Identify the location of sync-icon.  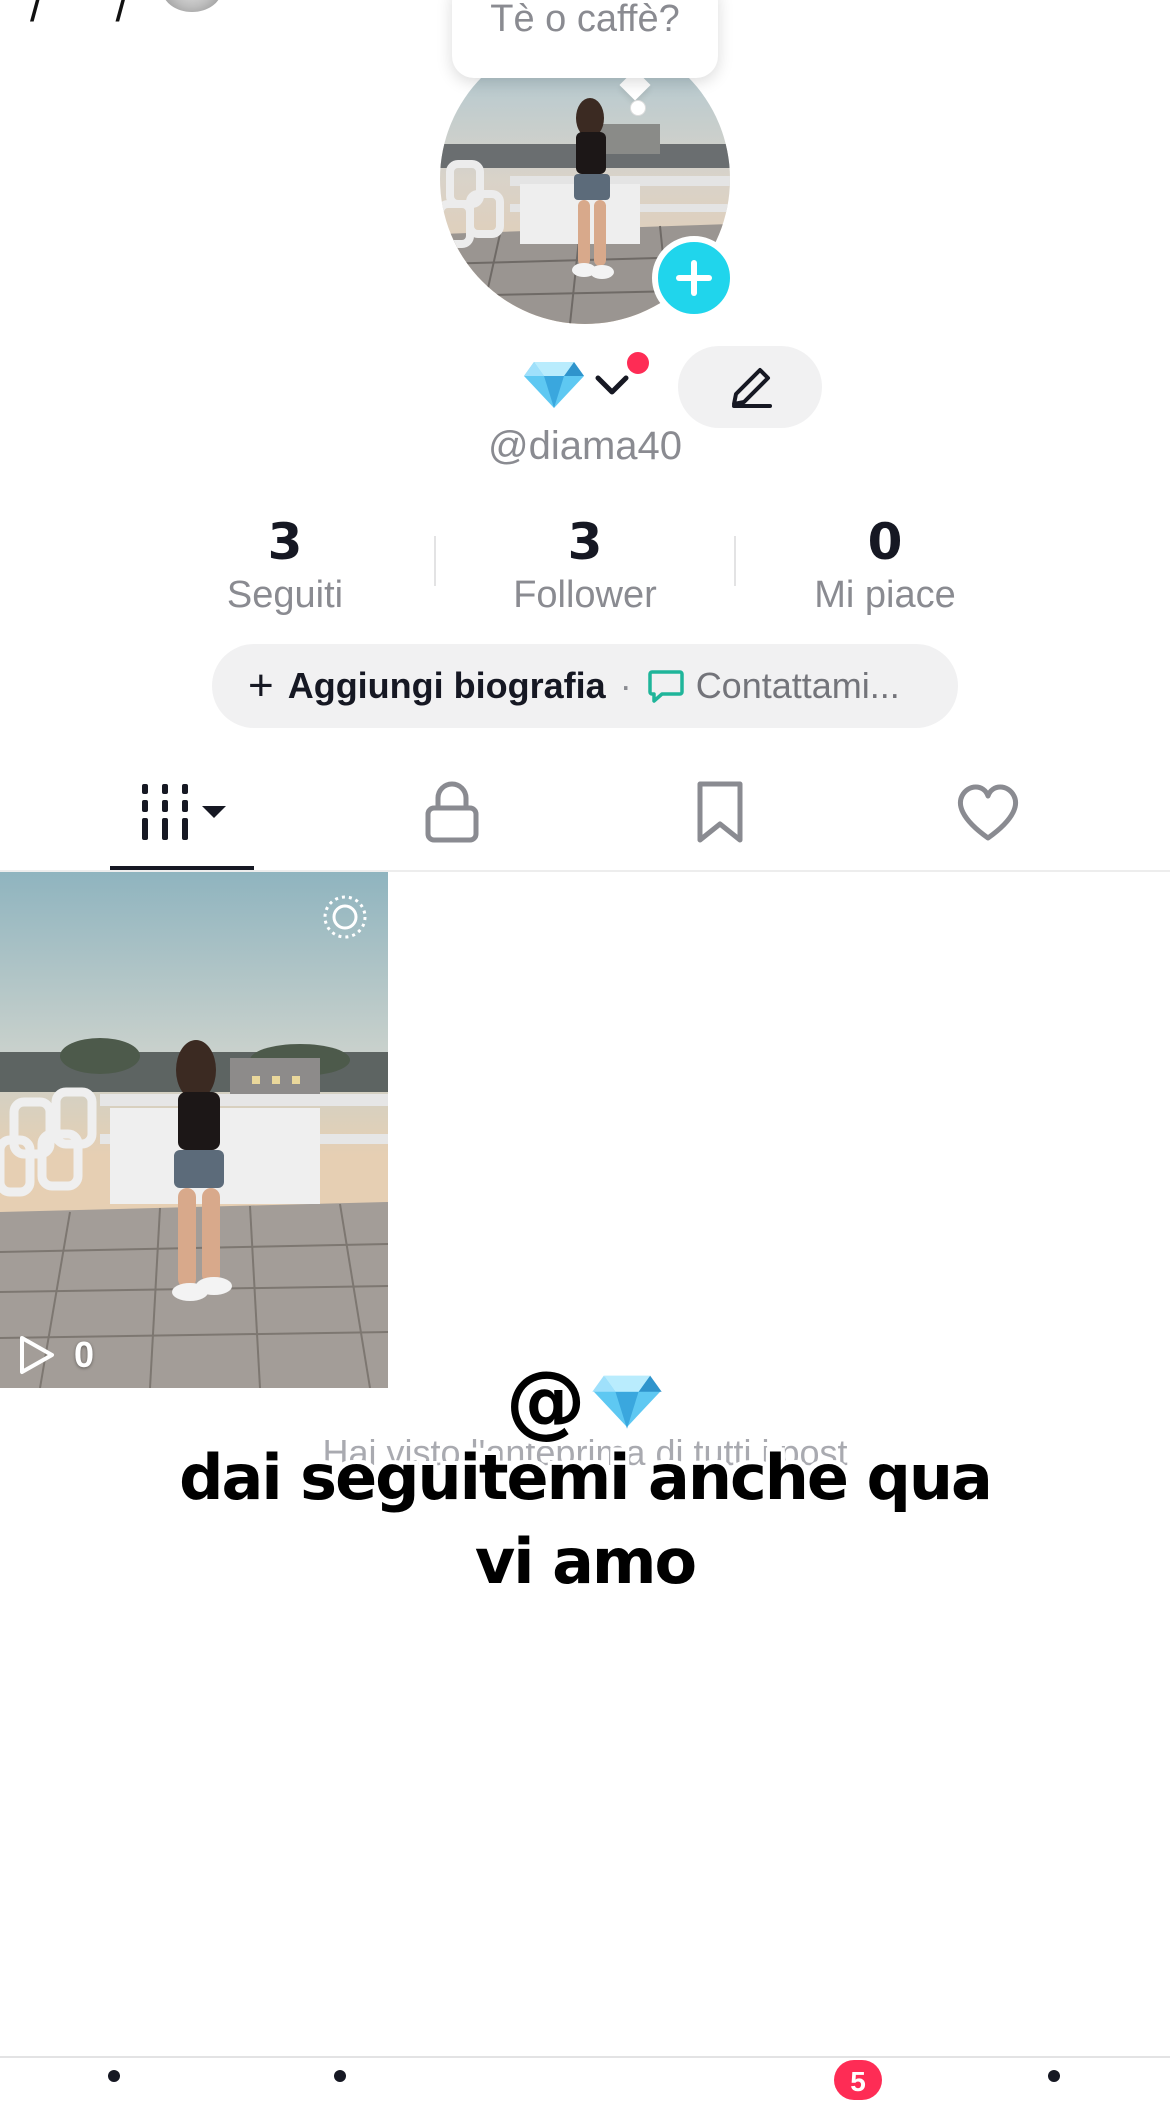
(345, 917).